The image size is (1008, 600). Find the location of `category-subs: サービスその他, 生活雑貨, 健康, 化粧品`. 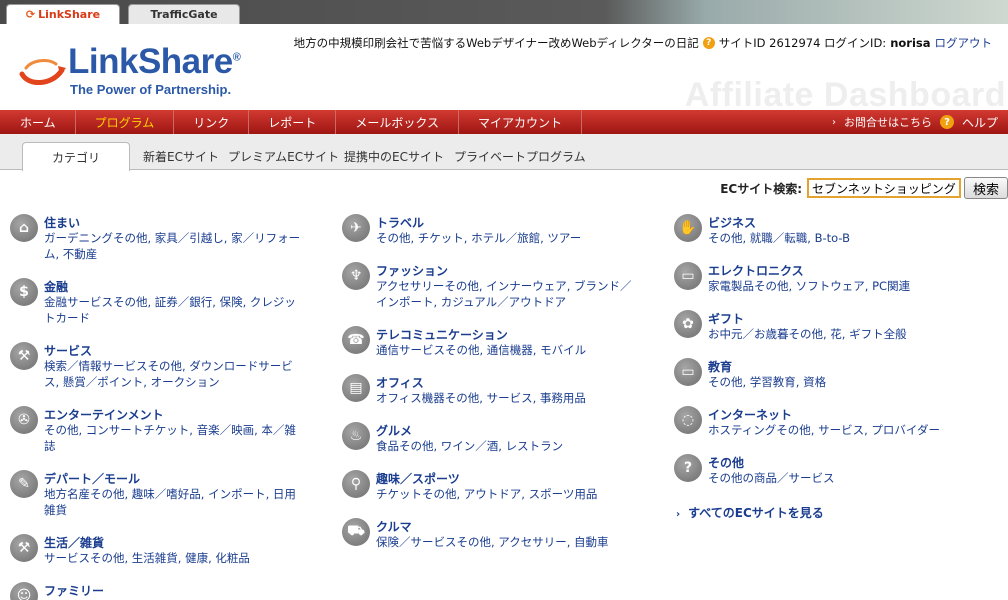

category-subs: サービスその他, 生活雑貨, 健康, 化粧品 is located at coordinates (175, 558).